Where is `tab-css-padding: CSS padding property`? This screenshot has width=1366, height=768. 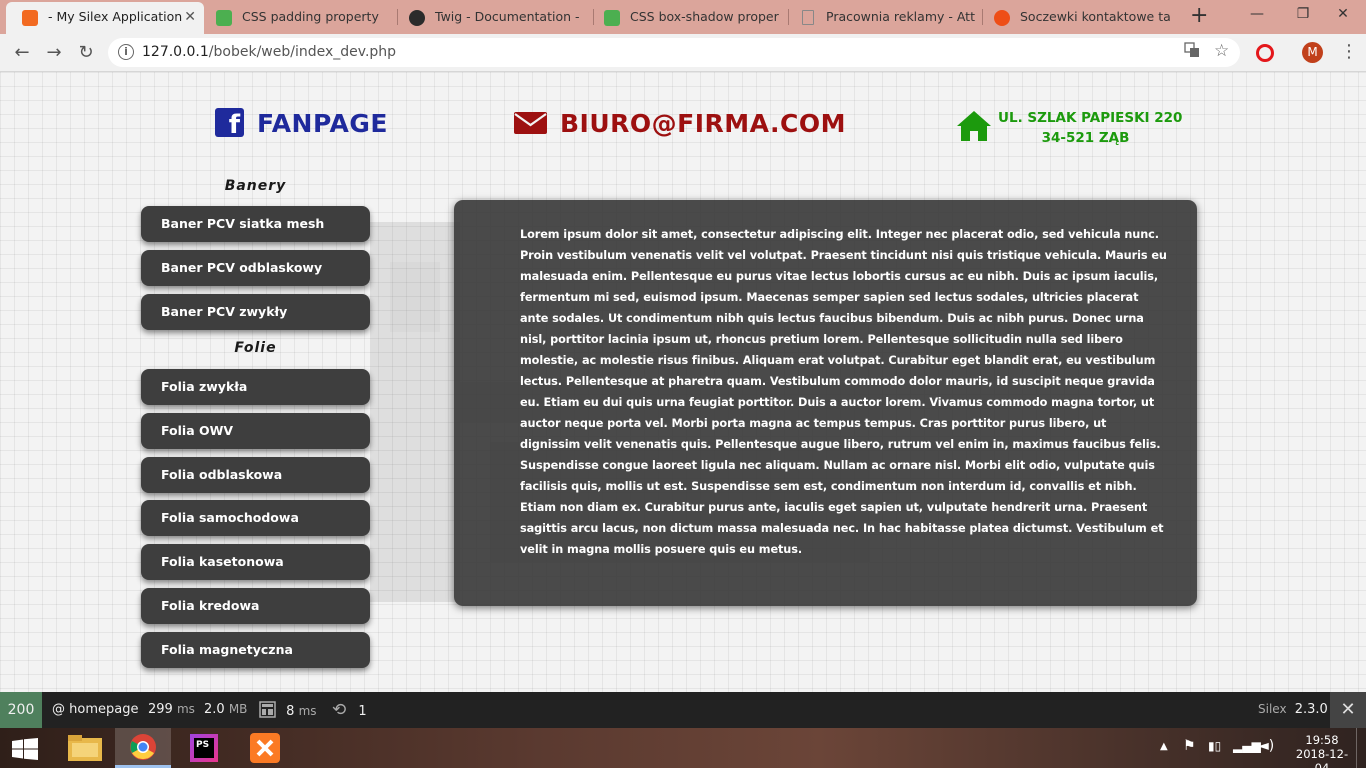 tab-css-padding: CSS padding property is located at coordinates (295, 18).